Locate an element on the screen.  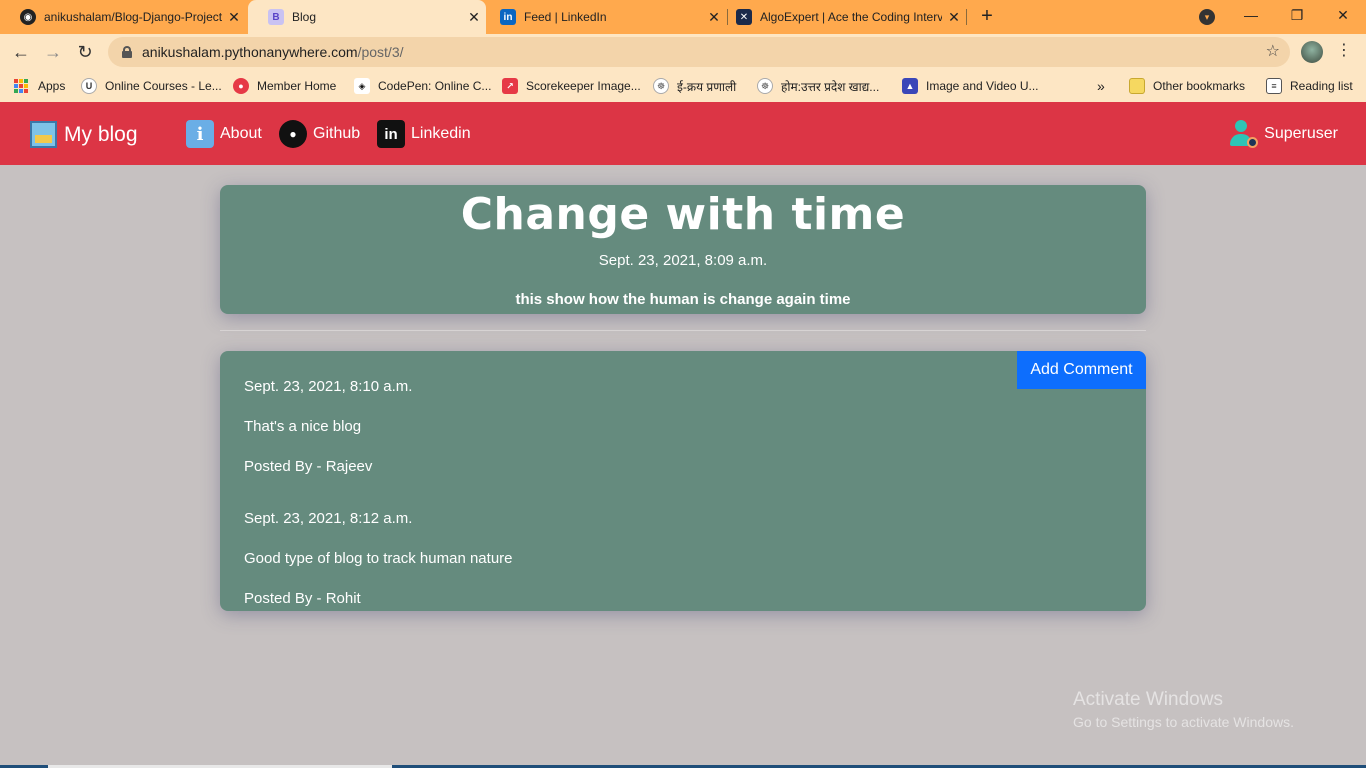
member-icon: ● is located at coordinates (241, 86).